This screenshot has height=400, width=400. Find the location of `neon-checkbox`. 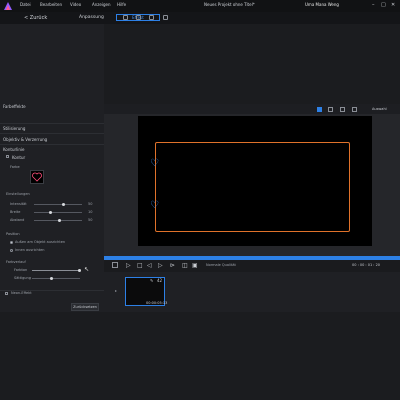

neon-checkbox is located at coordinates (6, 293).